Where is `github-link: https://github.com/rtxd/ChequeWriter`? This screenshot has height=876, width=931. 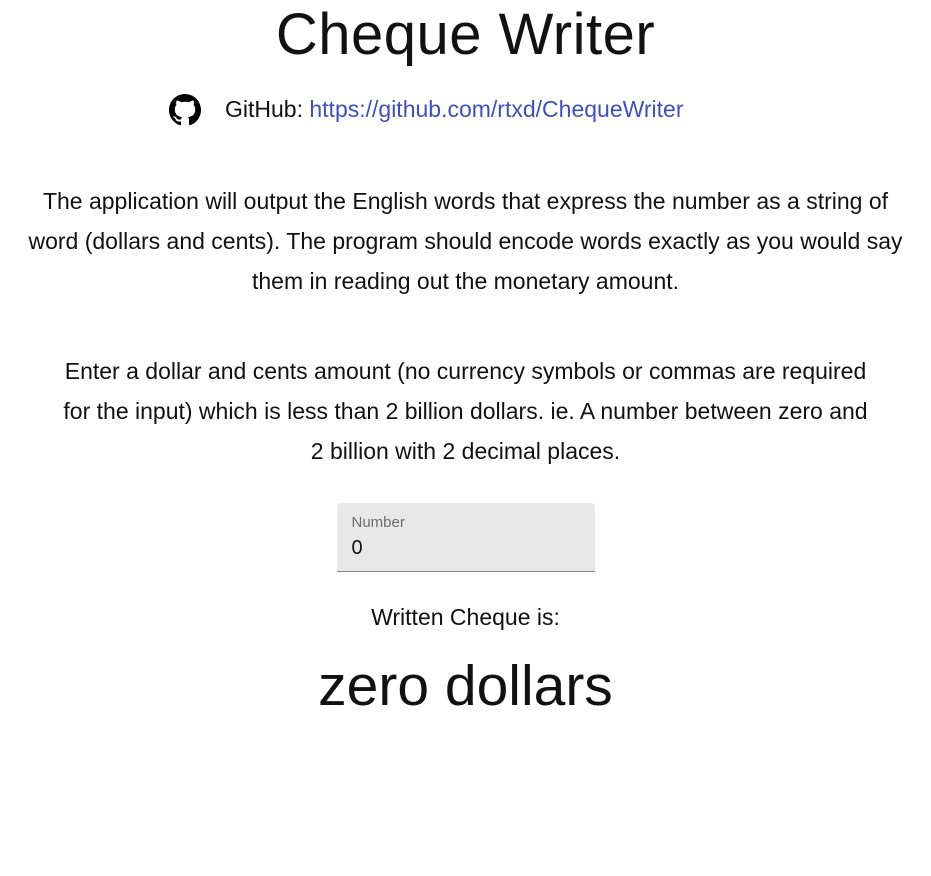 github-link: https://github.com/rtxd/ChequeWriter is located at coordinates (496, 109).